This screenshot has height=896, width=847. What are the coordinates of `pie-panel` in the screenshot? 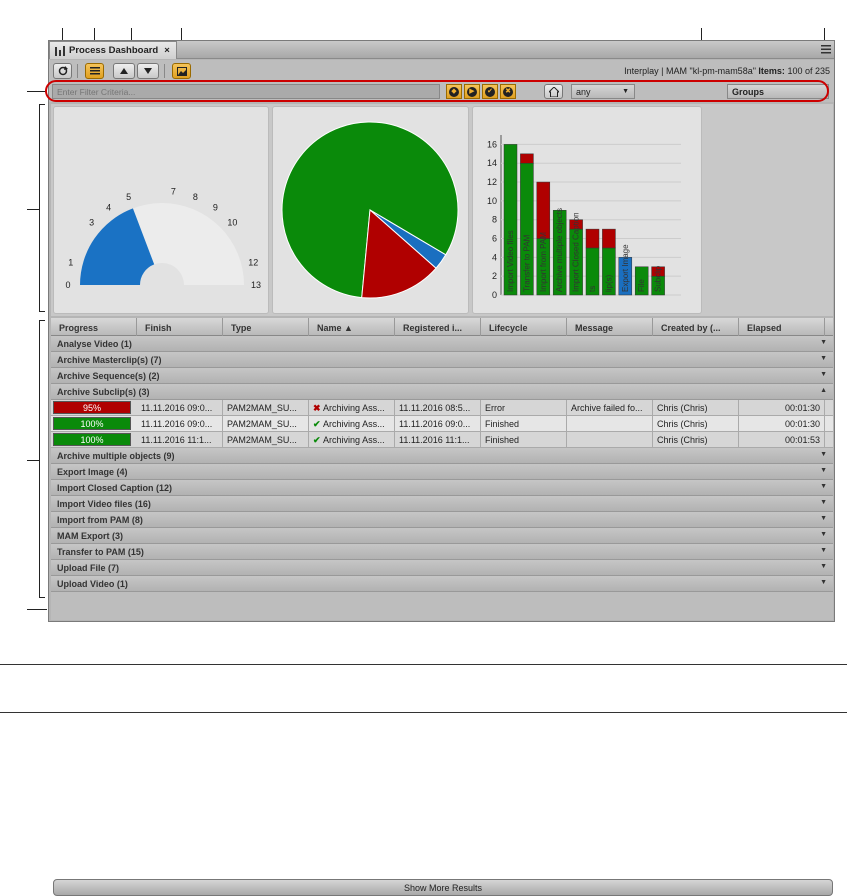 It's located at (370, 210).